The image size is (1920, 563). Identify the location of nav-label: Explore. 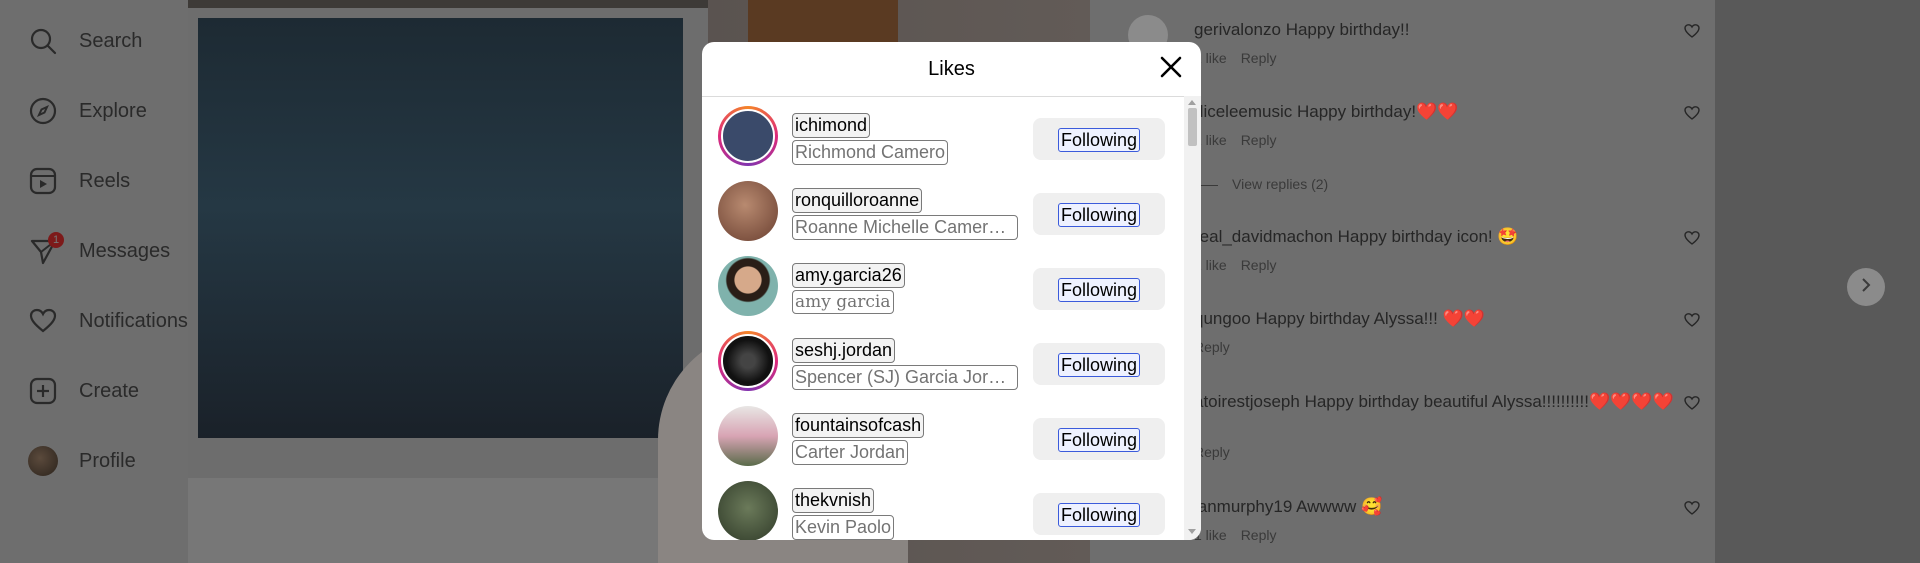
(113, 110).